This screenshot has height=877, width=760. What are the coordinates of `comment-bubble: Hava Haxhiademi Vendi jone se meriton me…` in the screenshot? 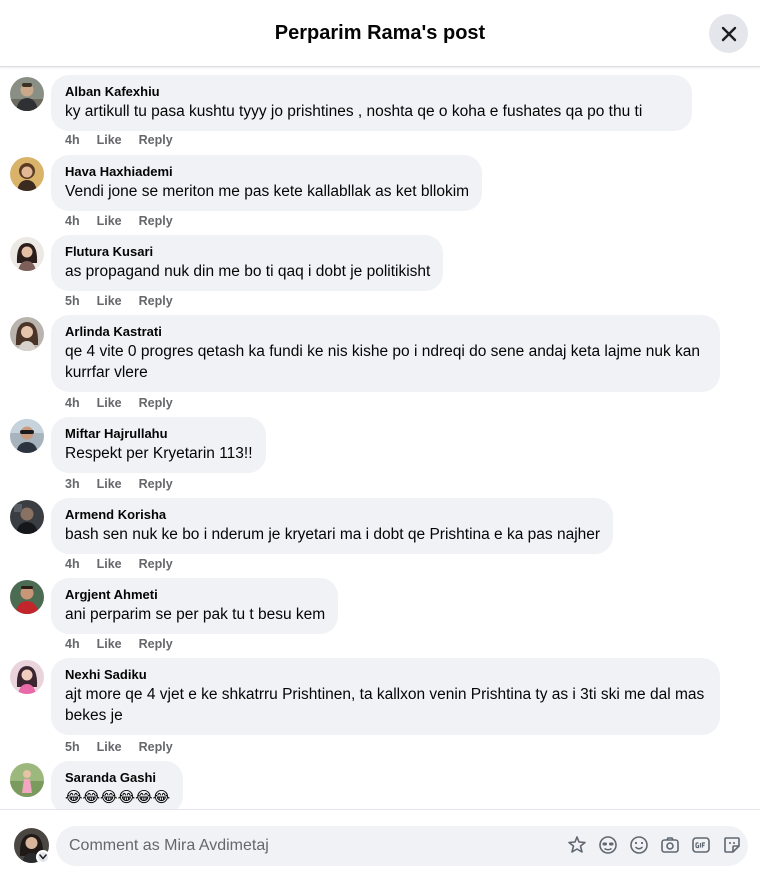 It's located at (267, 183).